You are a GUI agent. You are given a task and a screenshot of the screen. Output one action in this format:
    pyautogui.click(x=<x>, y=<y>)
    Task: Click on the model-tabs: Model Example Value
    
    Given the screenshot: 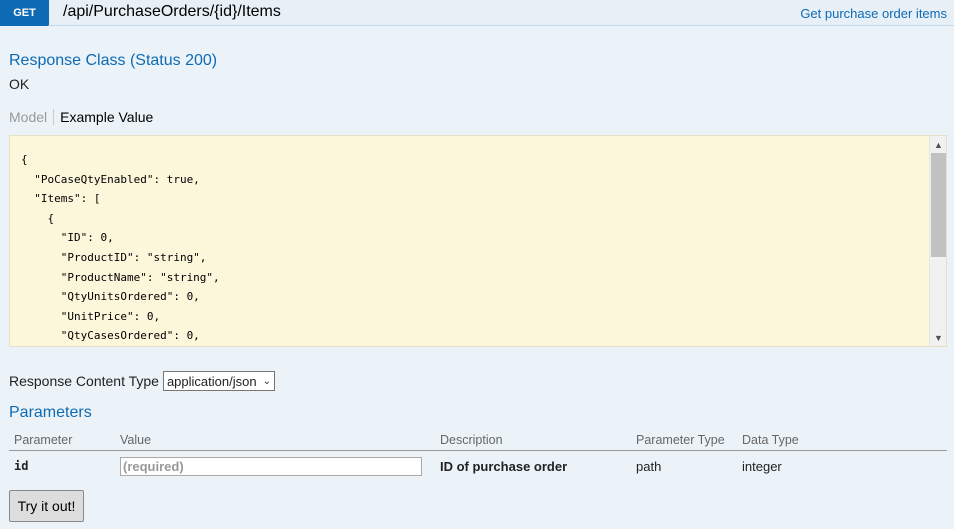 What is the action you would take?
    pyautogui.click(x=81, y=117)
    